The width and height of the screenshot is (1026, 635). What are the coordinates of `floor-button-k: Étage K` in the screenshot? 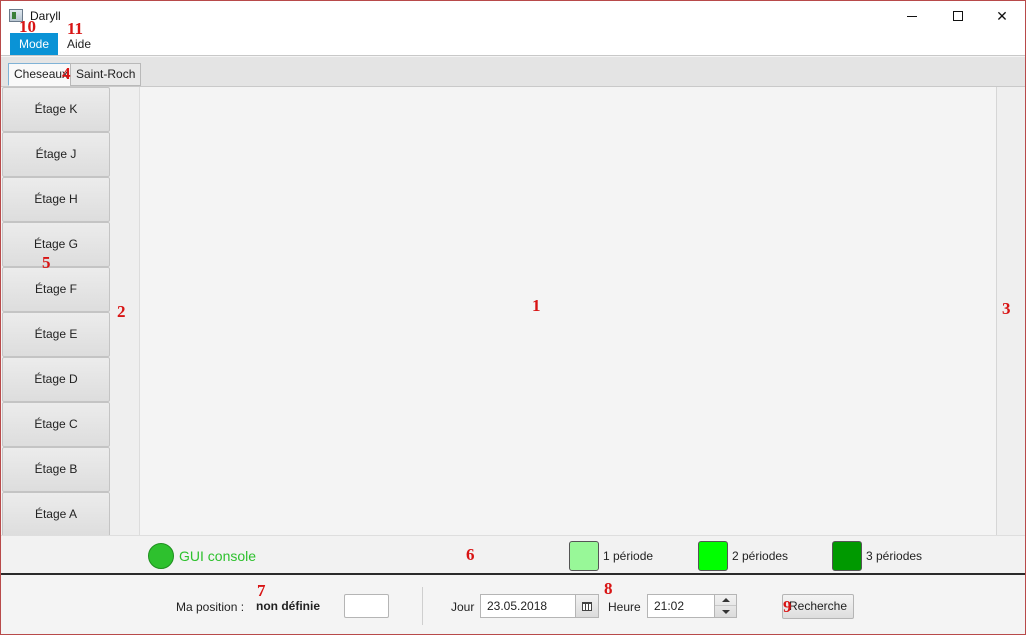 It's located at (56, 109).